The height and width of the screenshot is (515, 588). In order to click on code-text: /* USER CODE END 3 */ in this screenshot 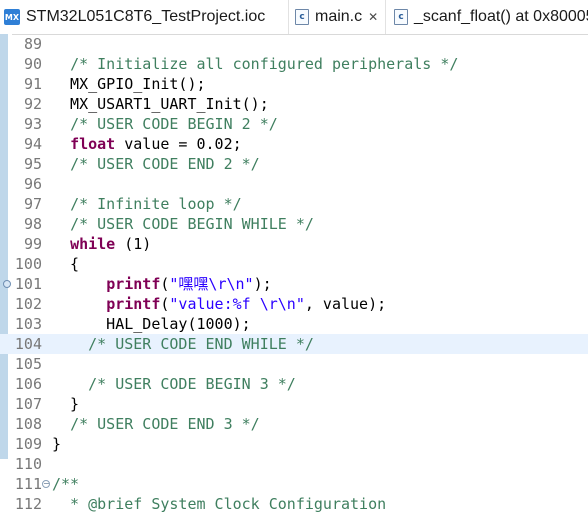, I will do `click(156, 424)`.